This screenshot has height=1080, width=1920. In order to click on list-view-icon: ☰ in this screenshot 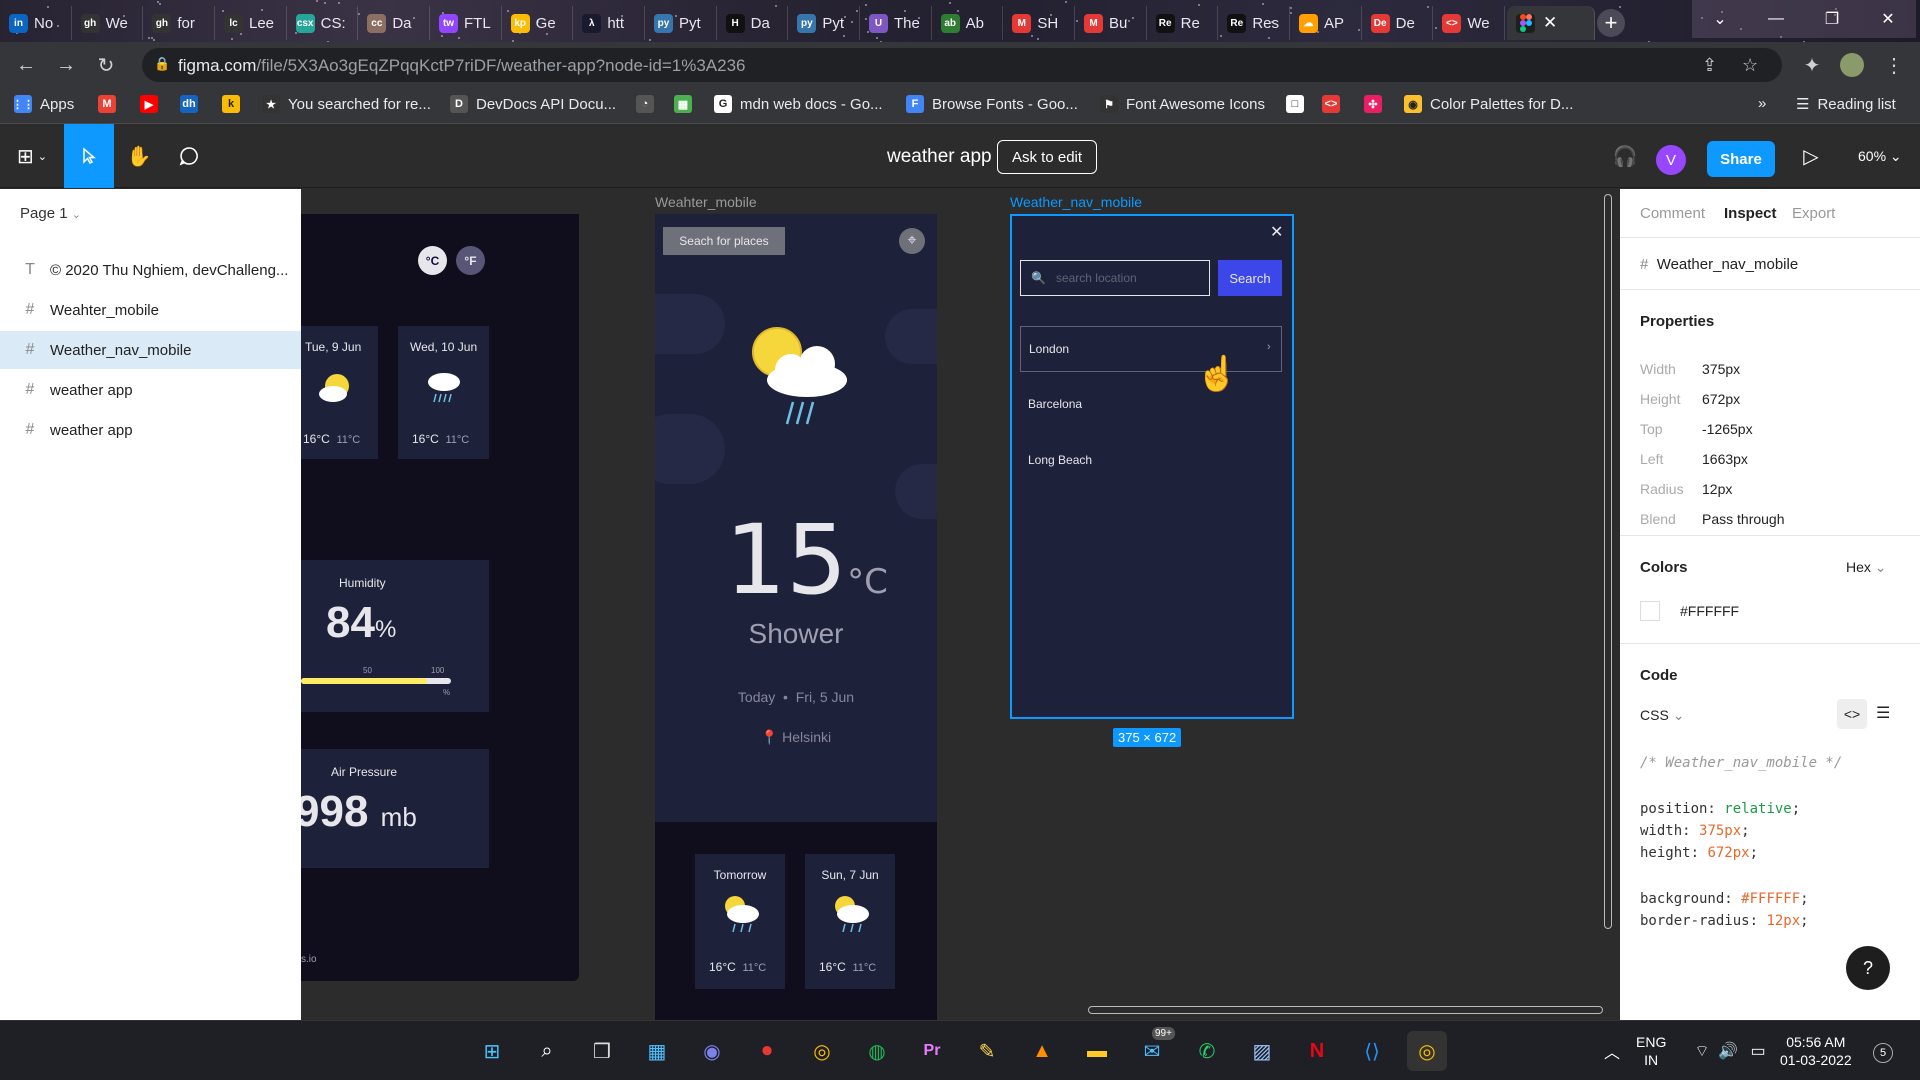, I will do `click(1883, 713)`.